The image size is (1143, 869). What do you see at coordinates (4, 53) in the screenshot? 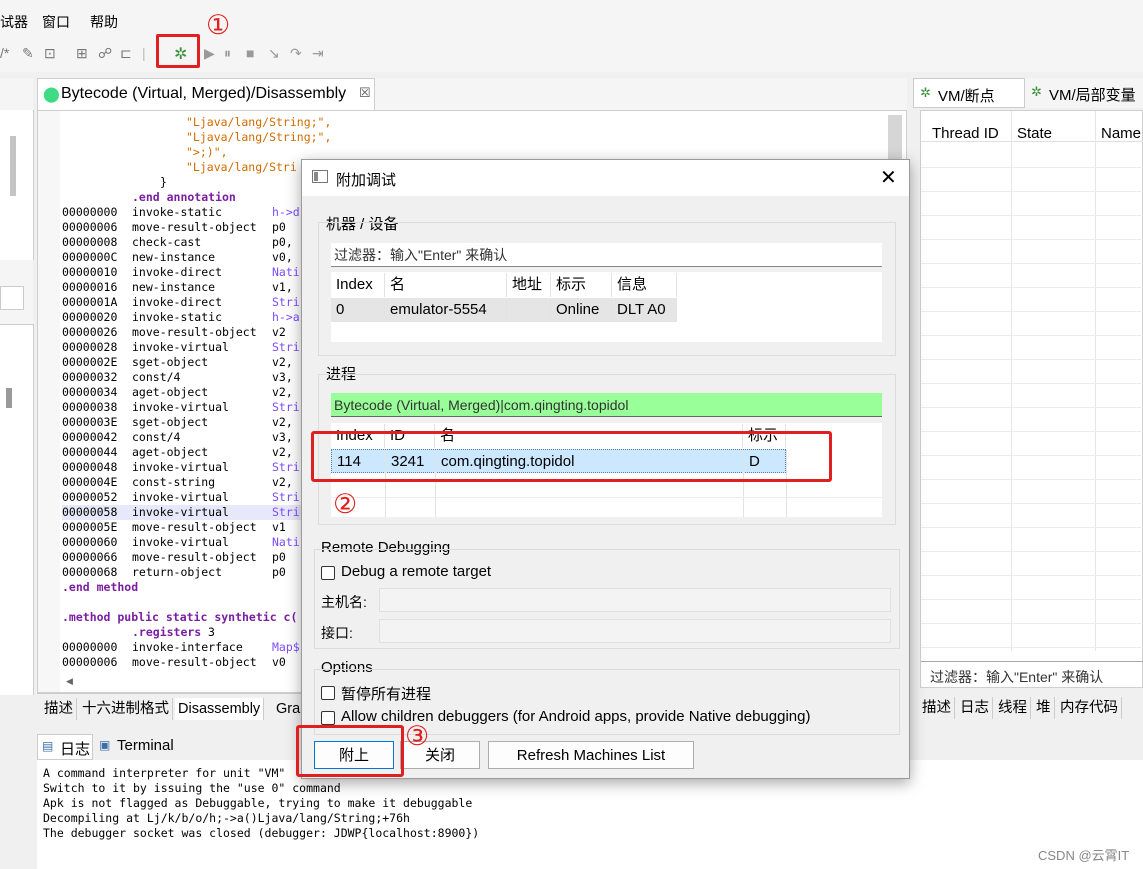
I see `comment-icon: /*` at bounding box center [4, 53].